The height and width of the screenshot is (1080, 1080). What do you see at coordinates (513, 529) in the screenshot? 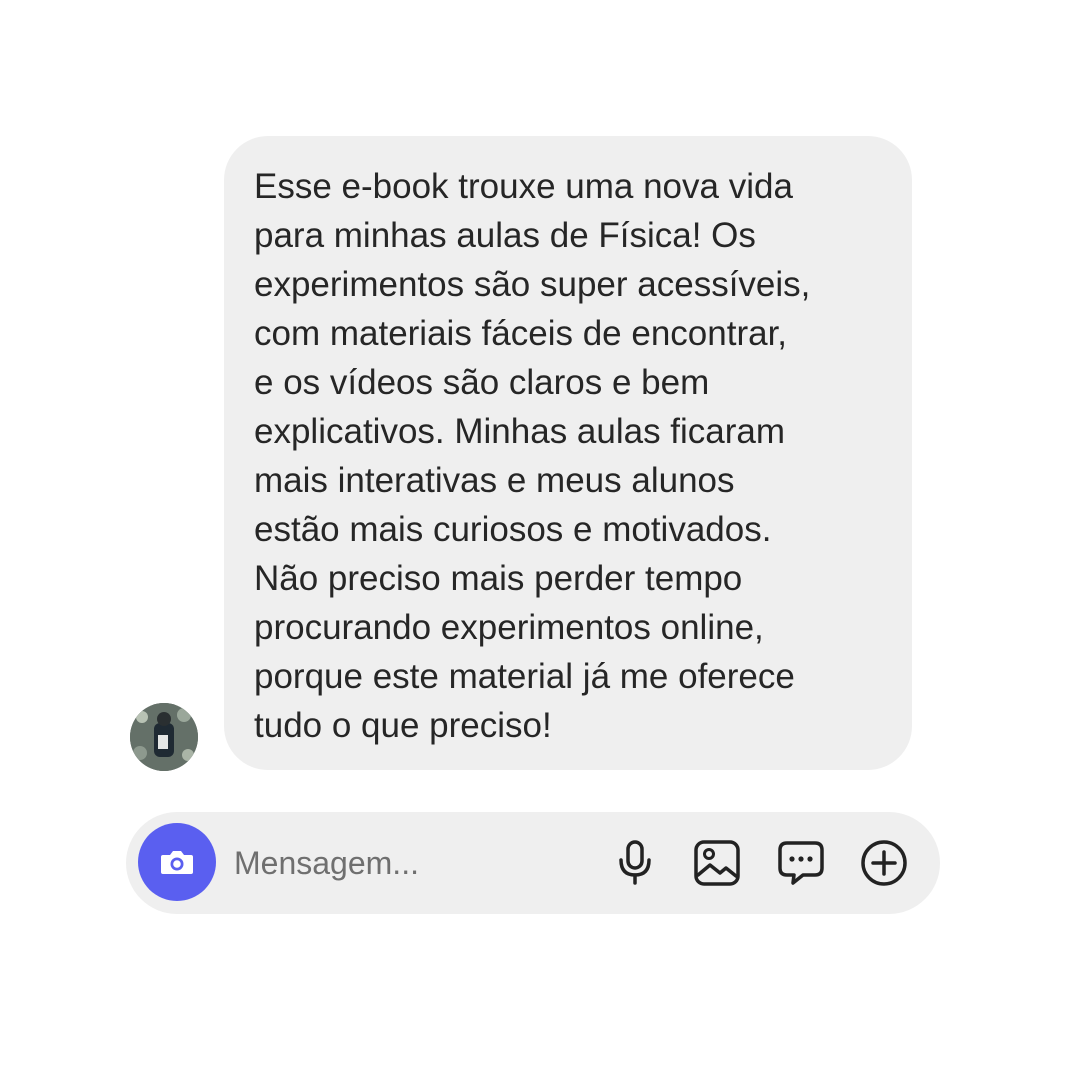
I see `message-line: estão mais curiosos e motivados.` at bounding box center [513, 529].